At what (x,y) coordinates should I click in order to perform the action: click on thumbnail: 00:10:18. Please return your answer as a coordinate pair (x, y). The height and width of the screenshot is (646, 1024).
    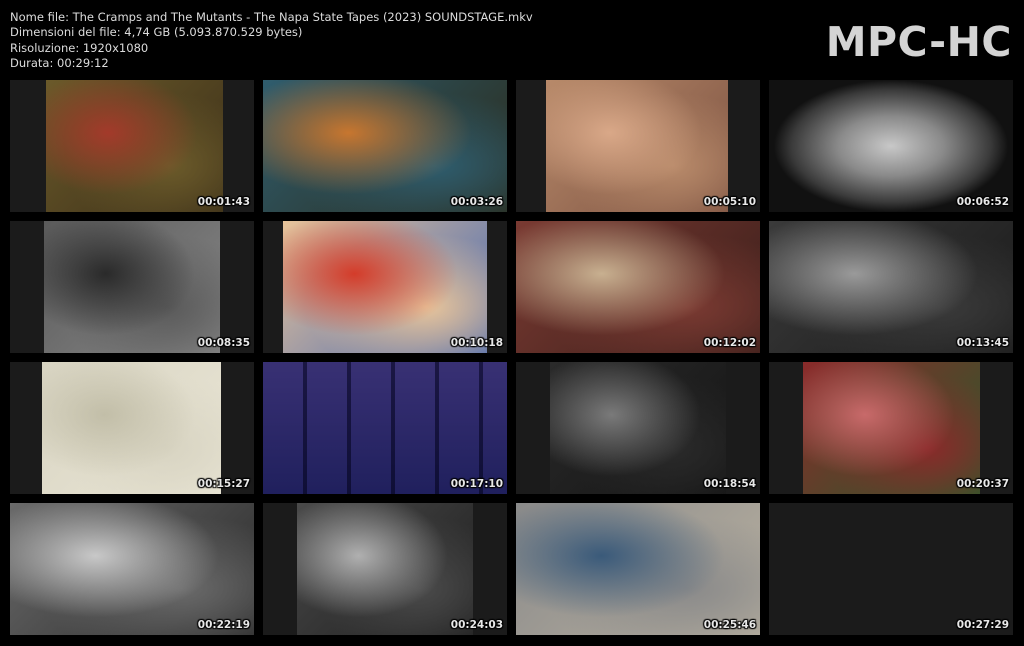
    Looking at the image, I should click on (385, 287).